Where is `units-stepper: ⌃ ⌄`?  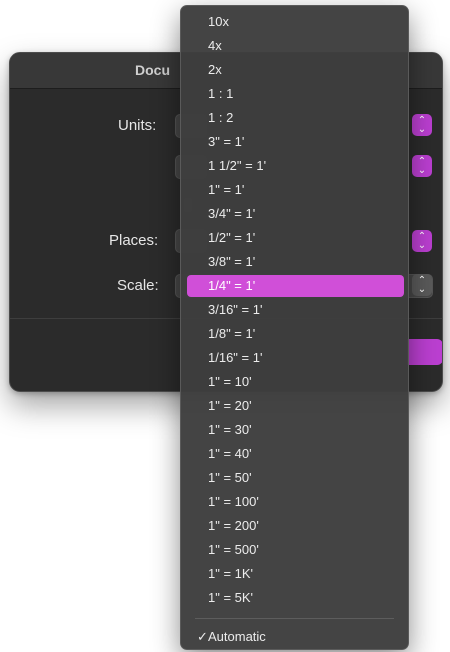
units-stepper: ⌃ ⌄ is located at coordinates (422, 125).